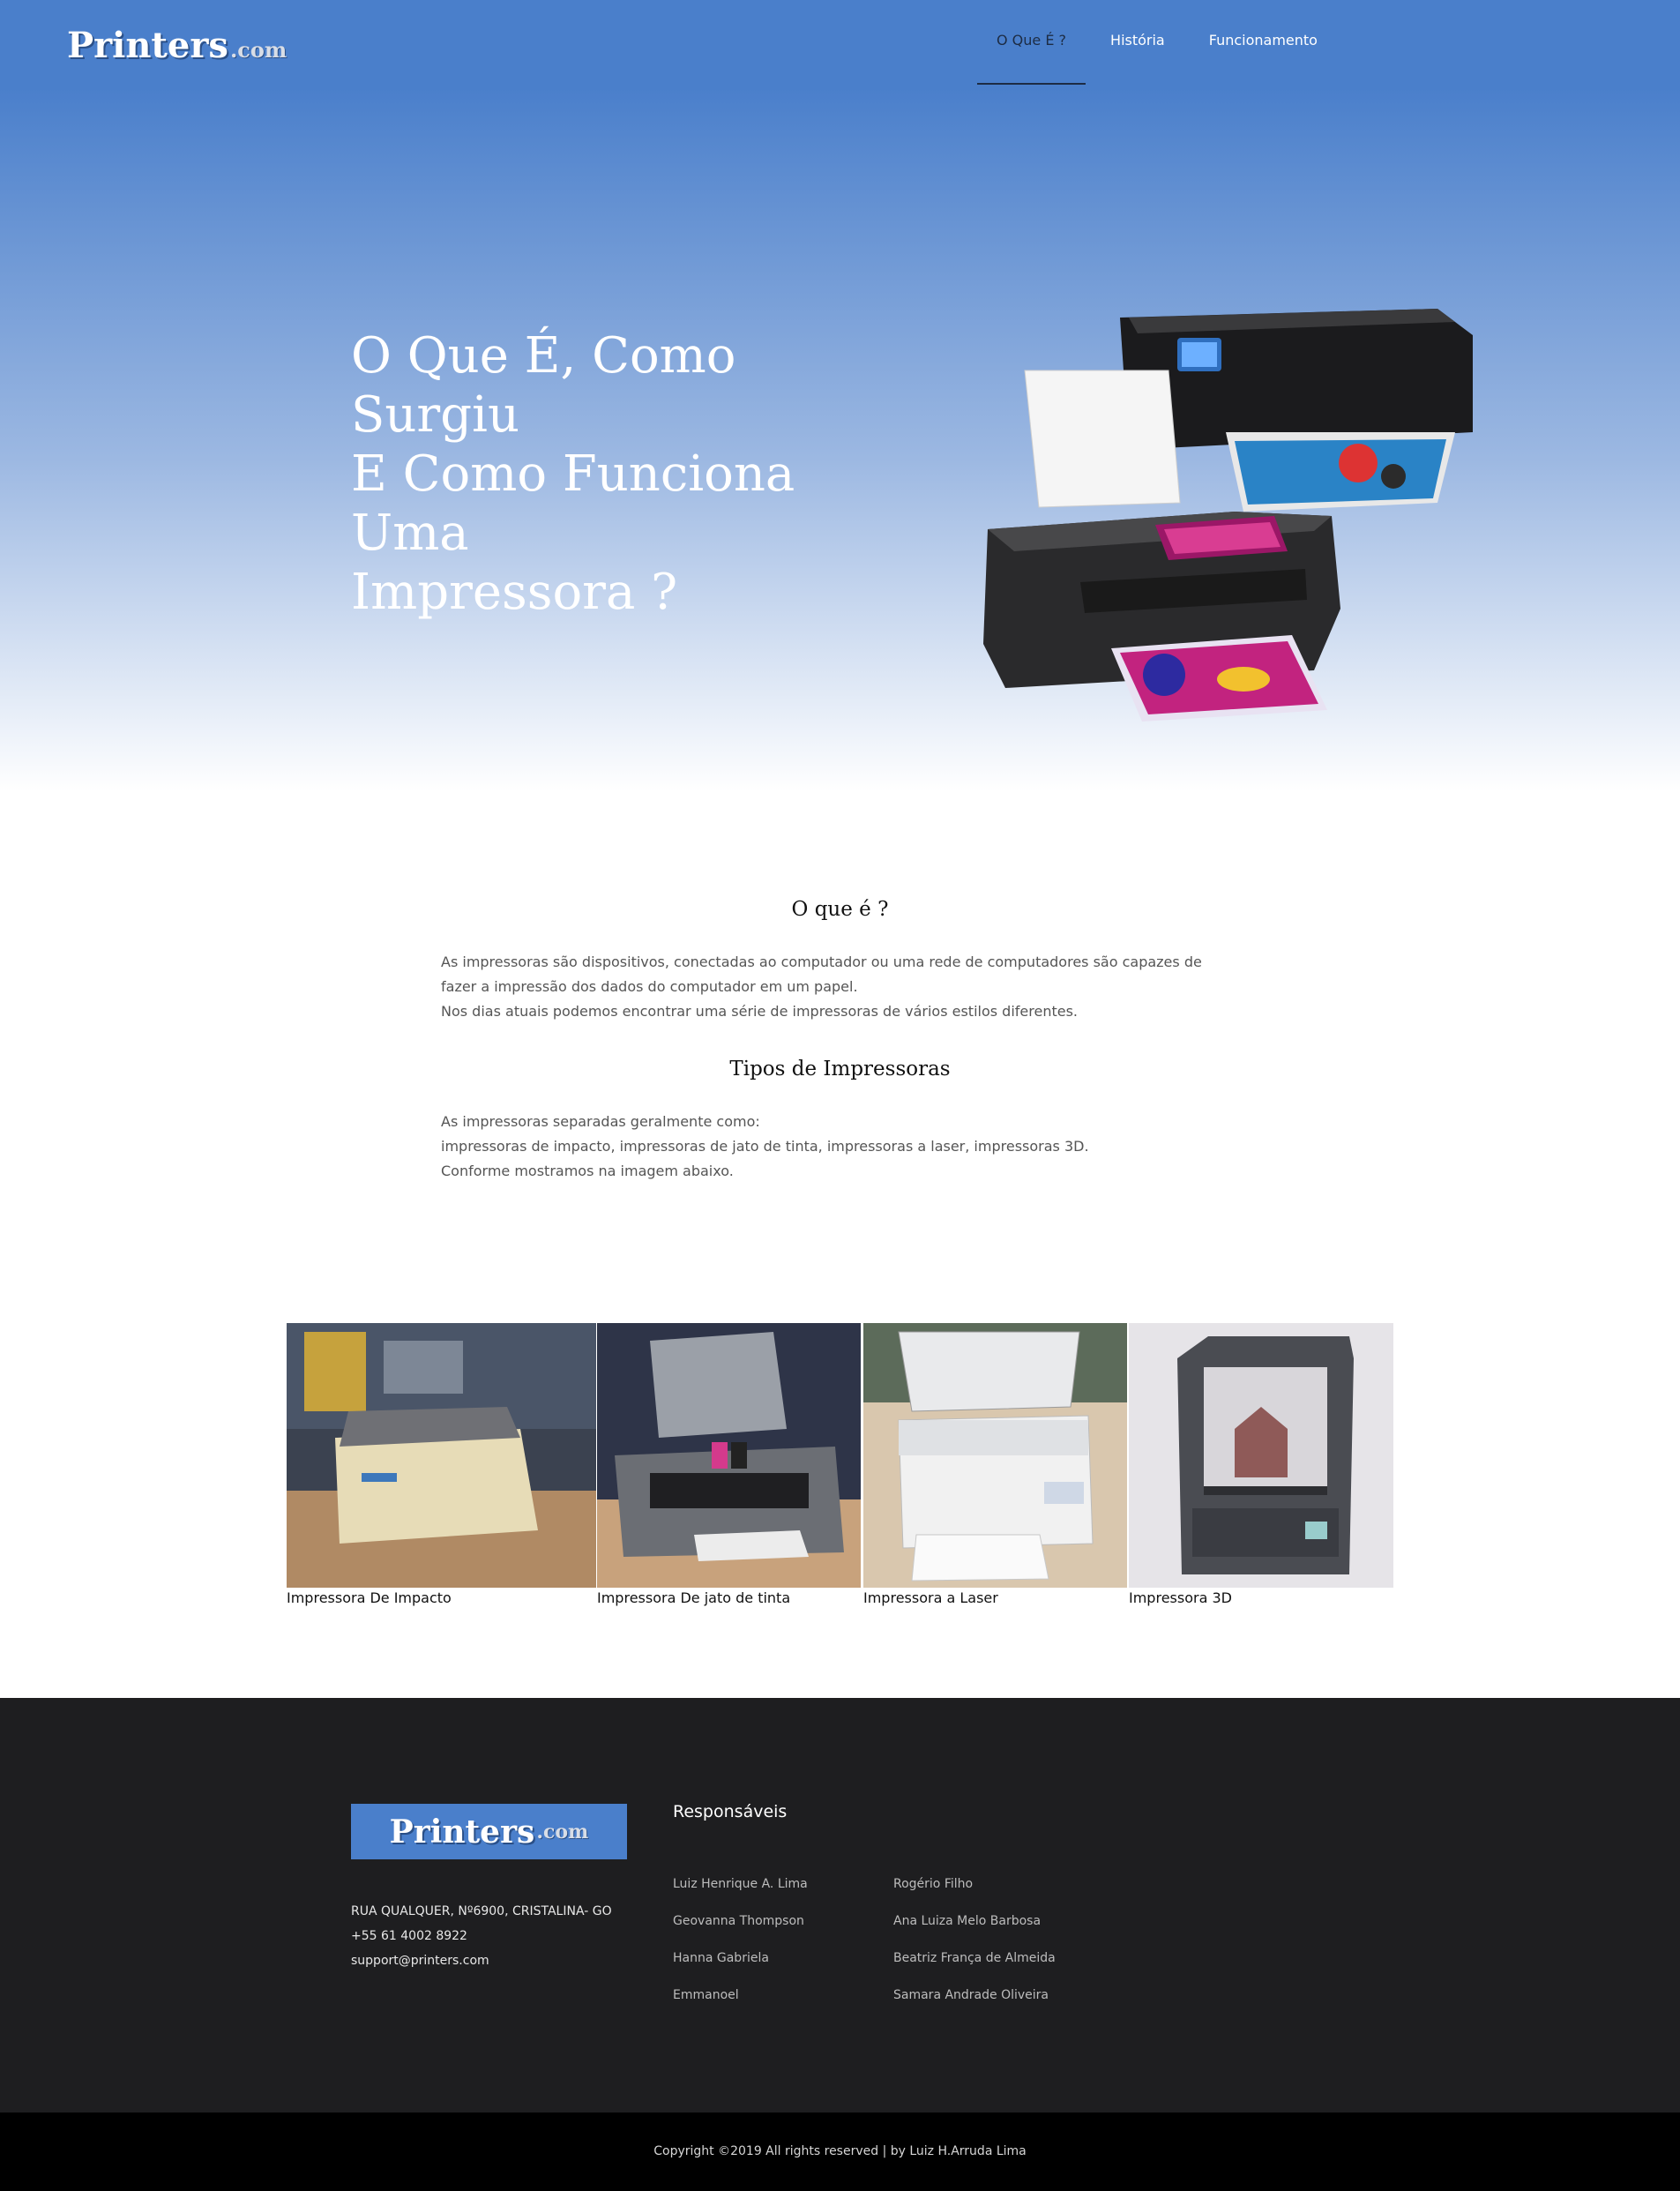  What do you see at coordinates (462, 1832) in the screenshot?
I see `footer-logo-main-text: Printers` at bounding box center [462, 1832].